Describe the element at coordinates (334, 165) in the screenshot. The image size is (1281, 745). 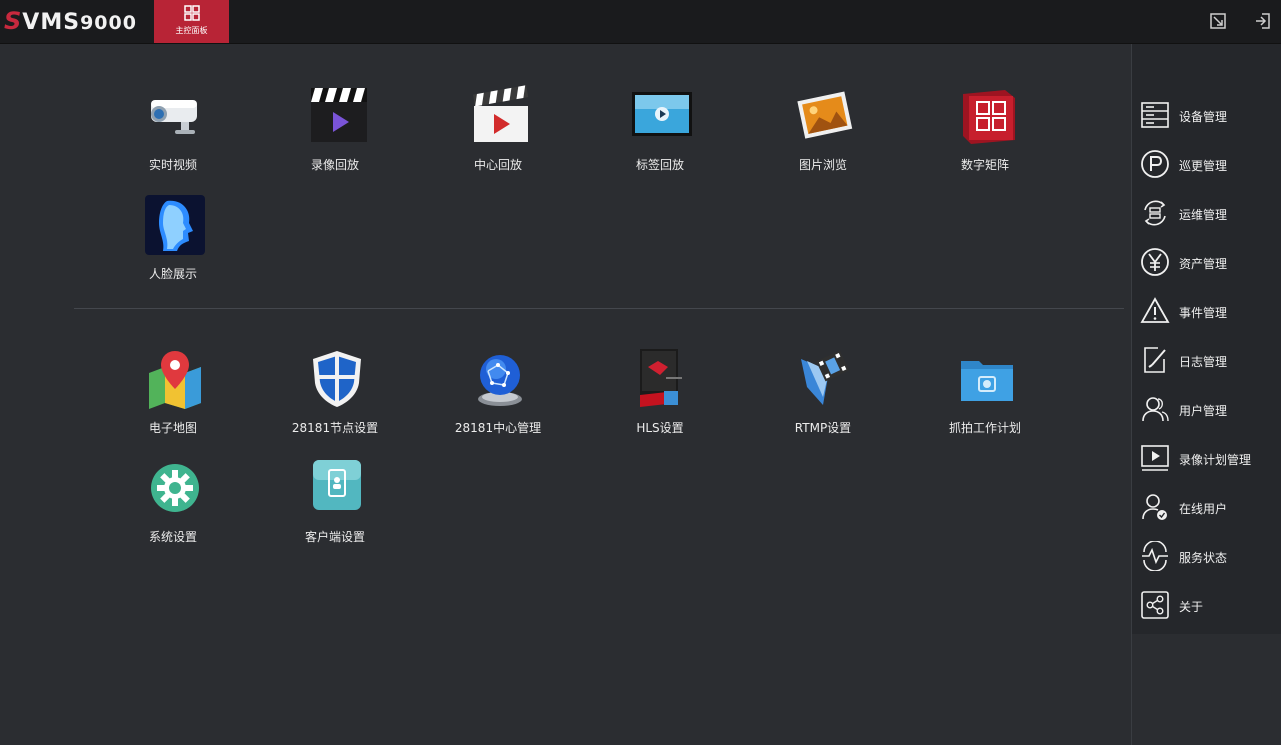
I see `module-label: 录像回放` at that location.